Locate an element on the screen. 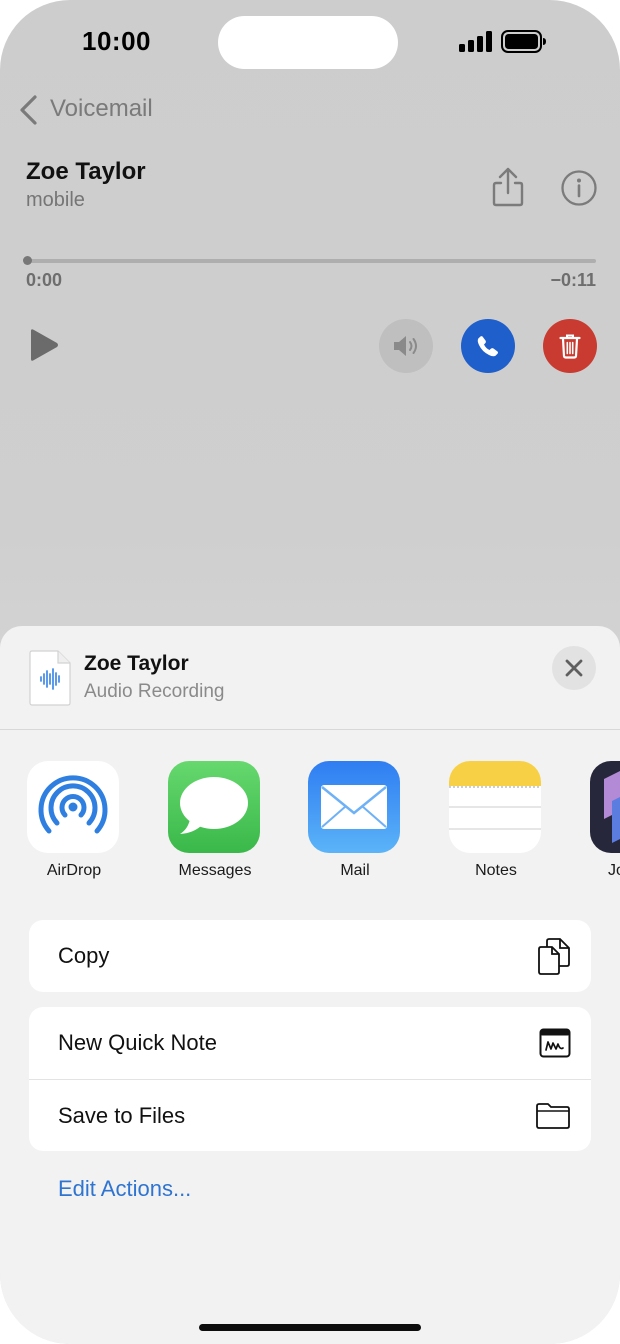  action-label: Save to Files is located at coordinates (122, 1115).